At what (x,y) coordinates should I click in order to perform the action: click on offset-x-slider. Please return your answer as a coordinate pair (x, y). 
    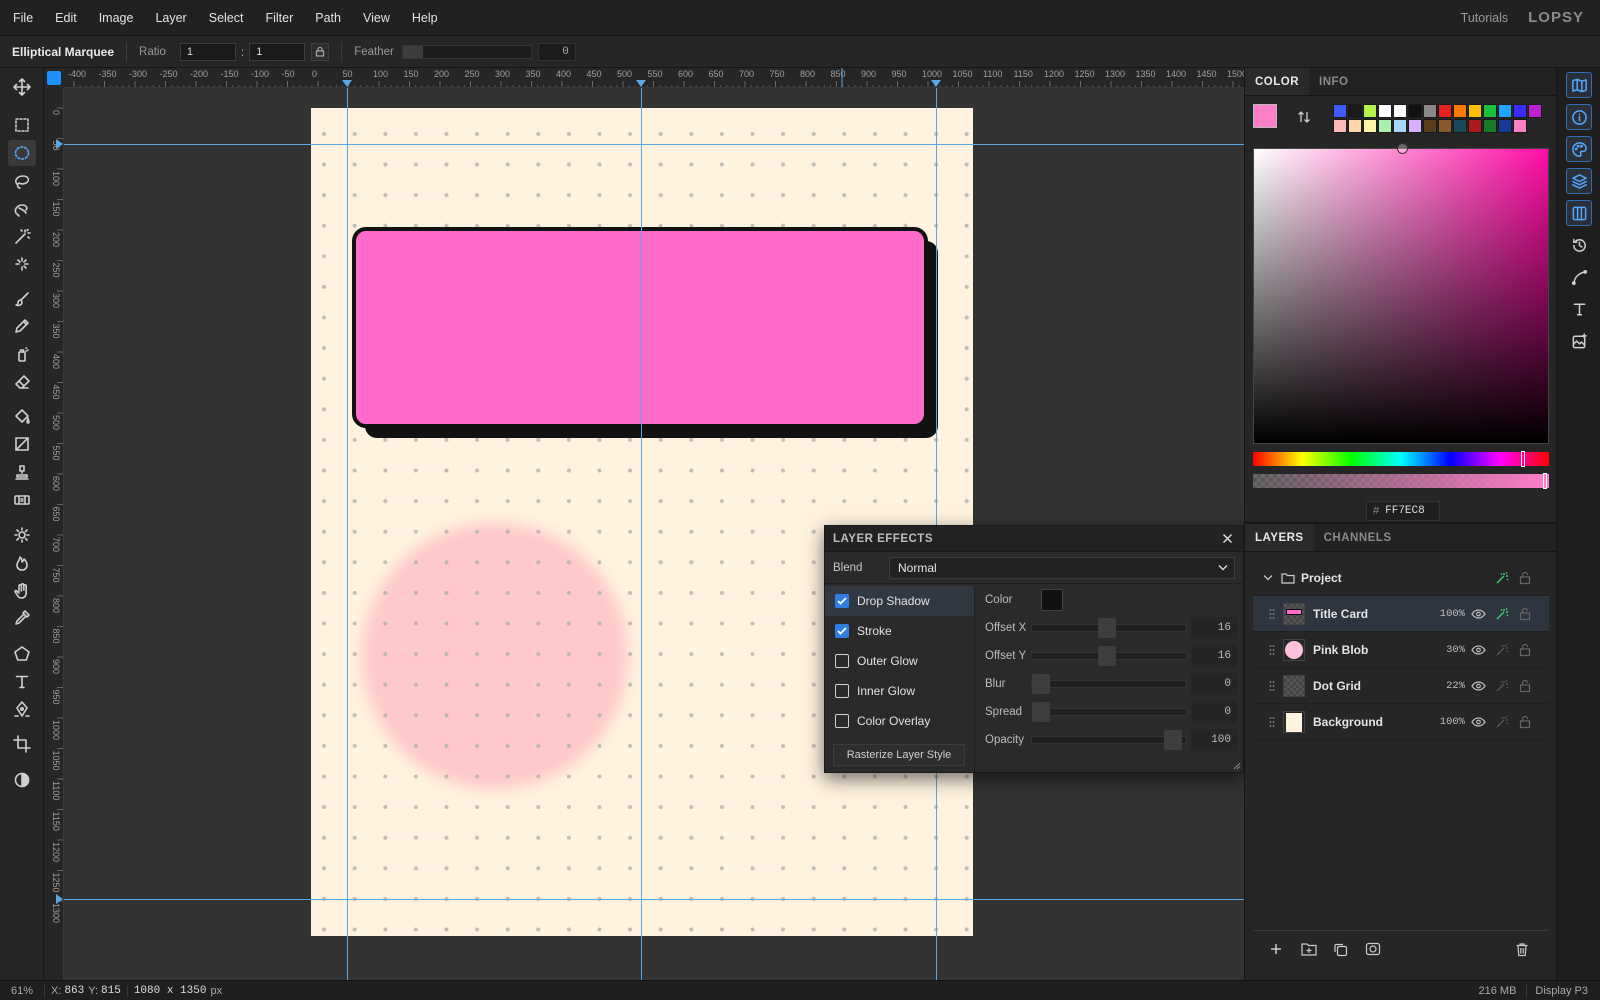
    Looking at the image, I should click on (1109, 628).